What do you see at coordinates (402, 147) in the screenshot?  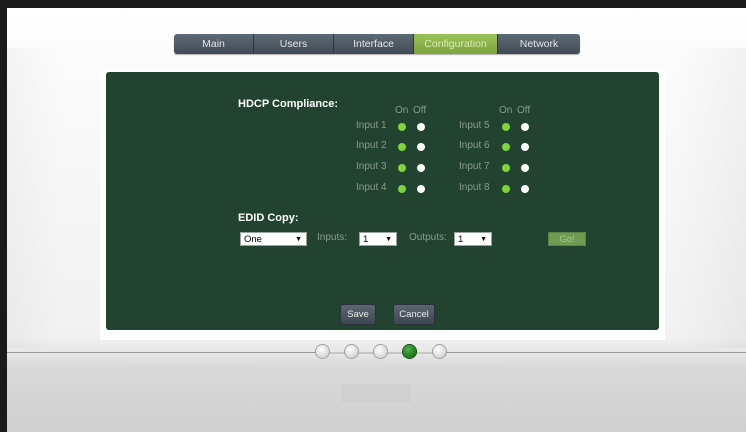 I see `input-2-on-radio` at bounding box center [402, 147].